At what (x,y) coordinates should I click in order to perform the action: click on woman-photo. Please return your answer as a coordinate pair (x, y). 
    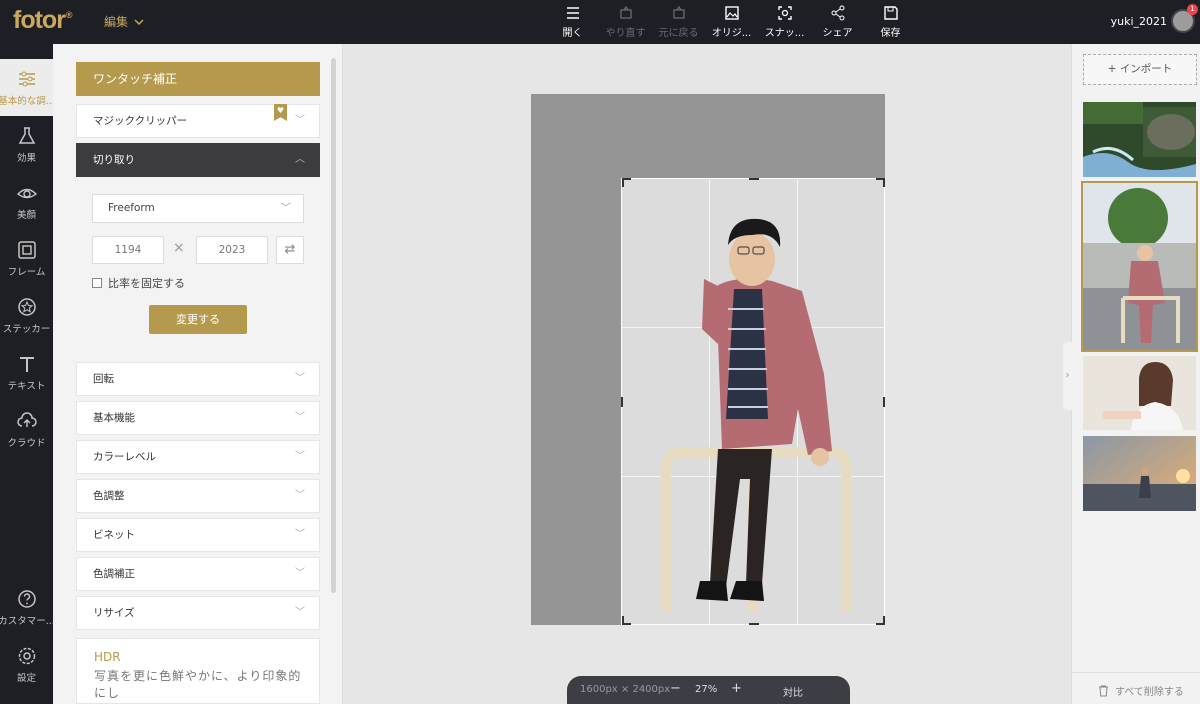
    Looking at the image, I should click on (1139, 393).